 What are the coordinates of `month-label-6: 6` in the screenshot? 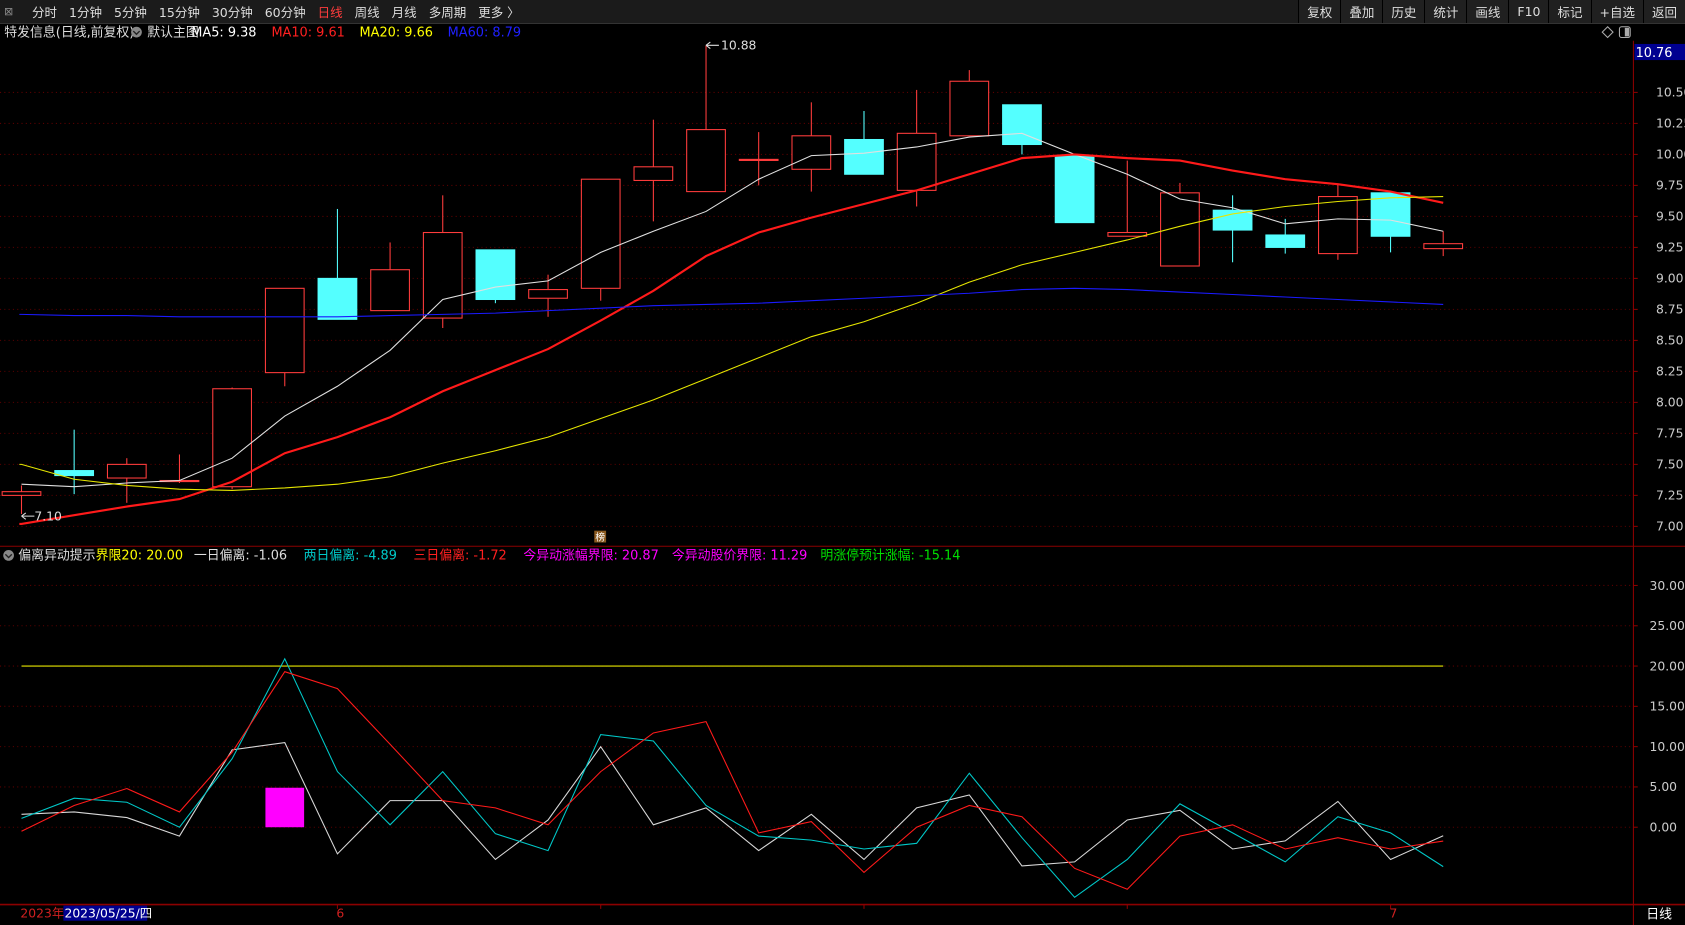 It's located at (340, 913).